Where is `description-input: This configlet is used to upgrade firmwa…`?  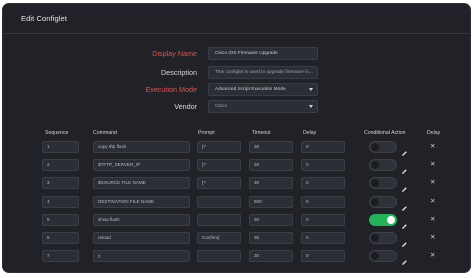 description-input: This configlet is used to upgrade firmwa… is located at coordinates (263, 72).